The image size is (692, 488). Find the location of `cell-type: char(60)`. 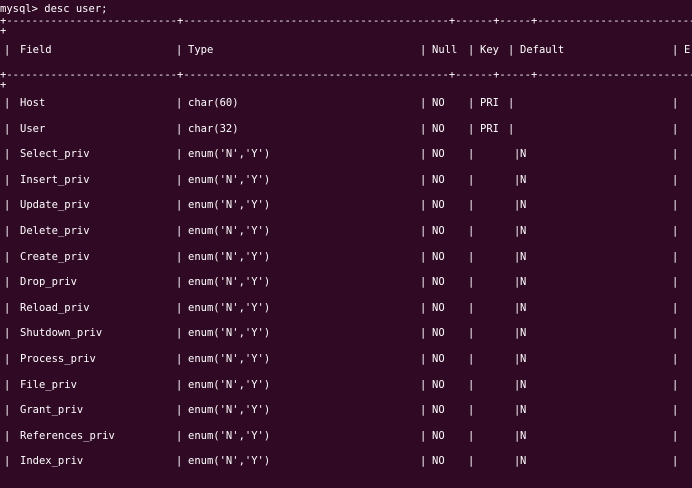

cell-type: char(60) is located at coordinates (213, 103).